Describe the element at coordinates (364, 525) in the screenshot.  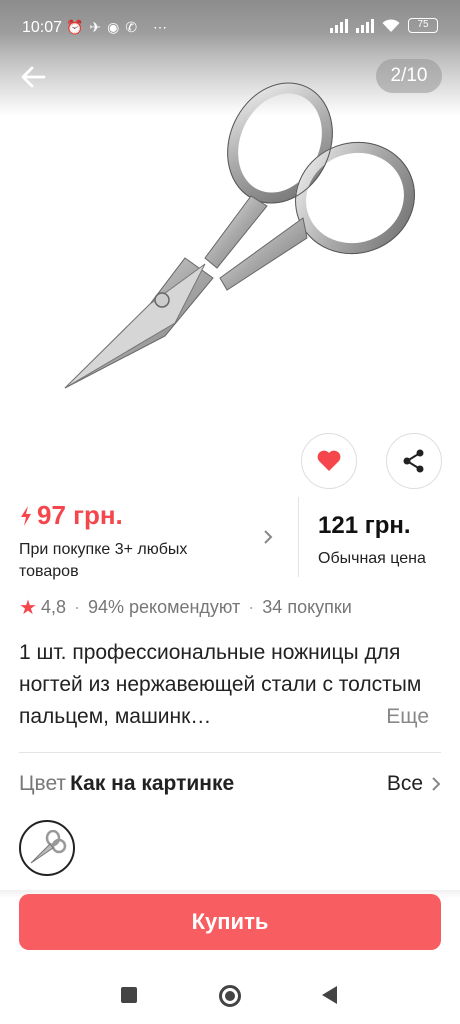
I see `regular-price: 121 грн.` at that location.